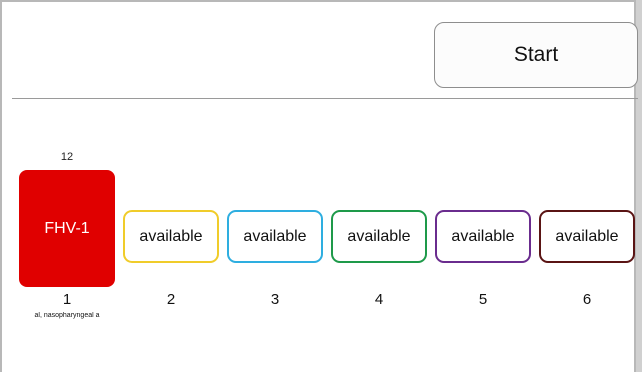  What do you see at coordinates (171, 299) in the screenshot?
I see `slot-2-number: 2` at bounding box center [171, 299].